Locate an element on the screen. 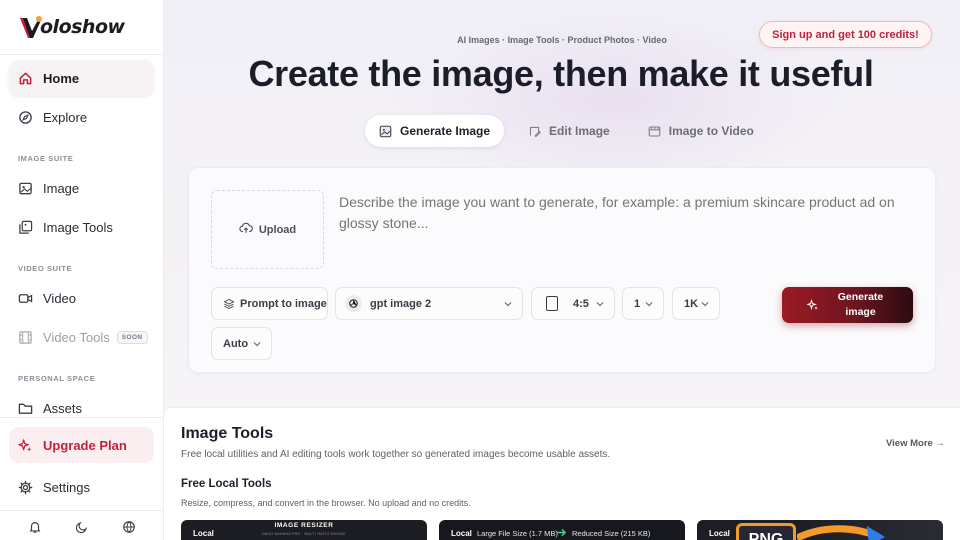 This screenshot has width=960, height=540. sidebar-item-label: Video Tools is located at coordinates (76, 337).